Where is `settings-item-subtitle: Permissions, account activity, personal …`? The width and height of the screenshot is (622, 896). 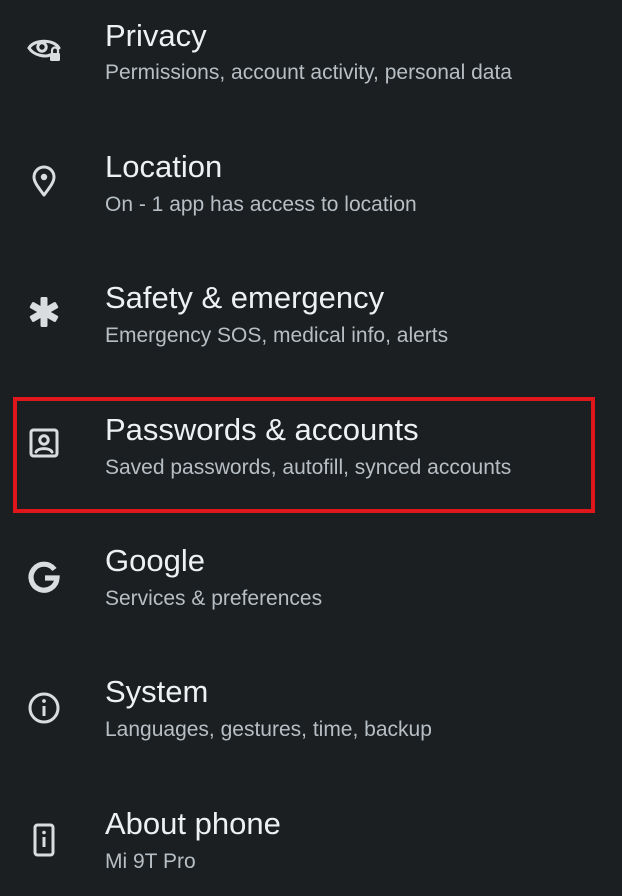
settings-item-subtitle: Permissions, account activity, personal … is located at coordinates (308, 72).